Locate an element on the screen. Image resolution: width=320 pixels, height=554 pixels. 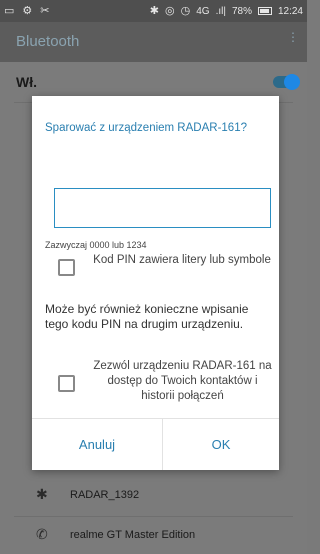
phone-icon: ✆ is located at coordinates (42, 534).